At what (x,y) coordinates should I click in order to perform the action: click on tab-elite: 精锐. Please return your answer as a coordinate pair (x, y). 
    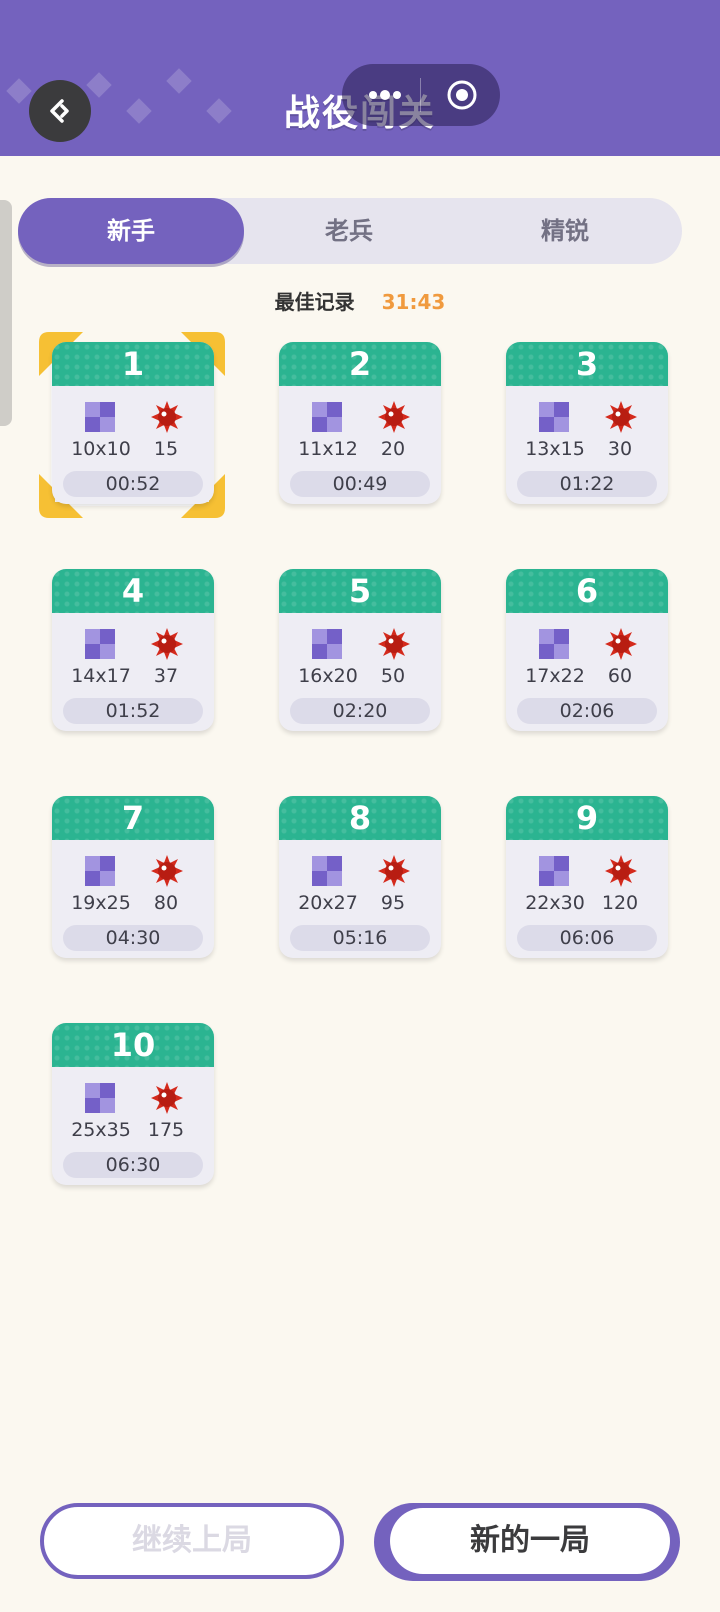
    Looking at the image, I should click on (565, 231).